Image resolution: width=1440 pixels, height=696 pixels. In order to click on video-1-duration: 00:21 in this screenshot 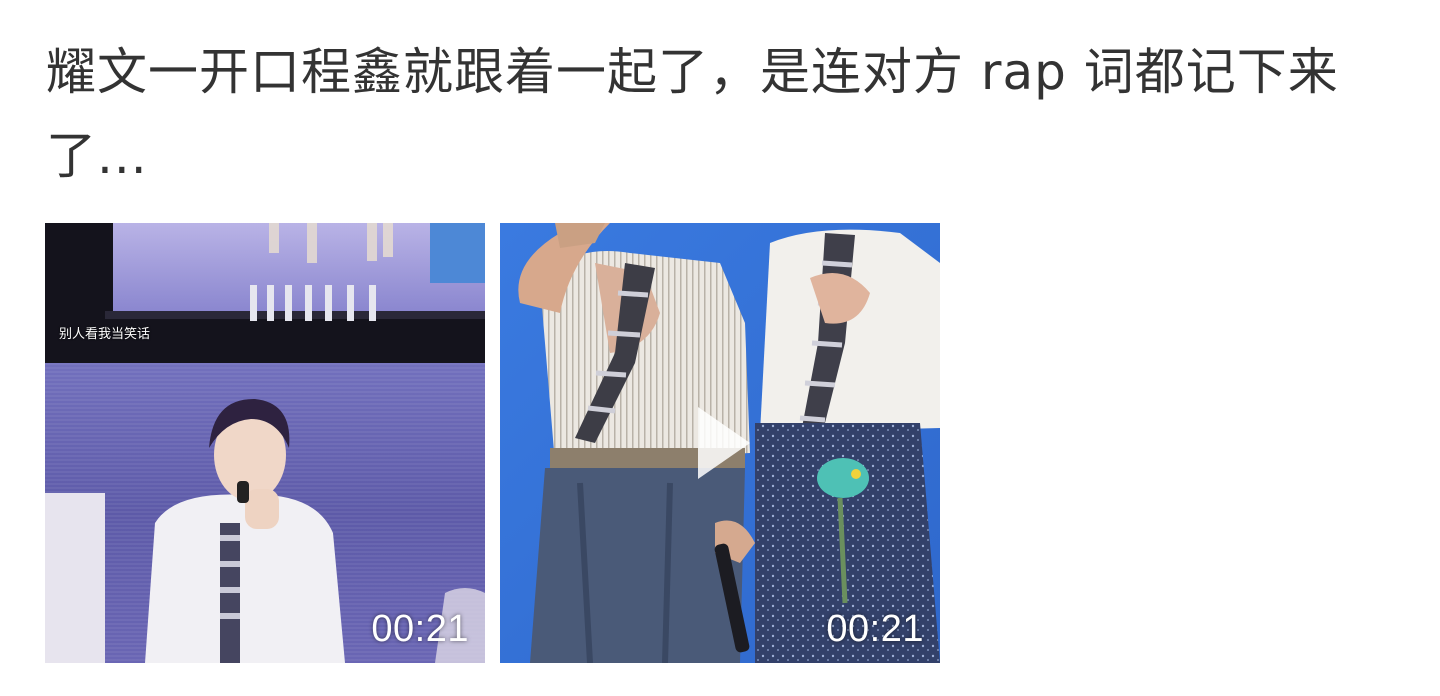, I will do `click(420, 629)`.